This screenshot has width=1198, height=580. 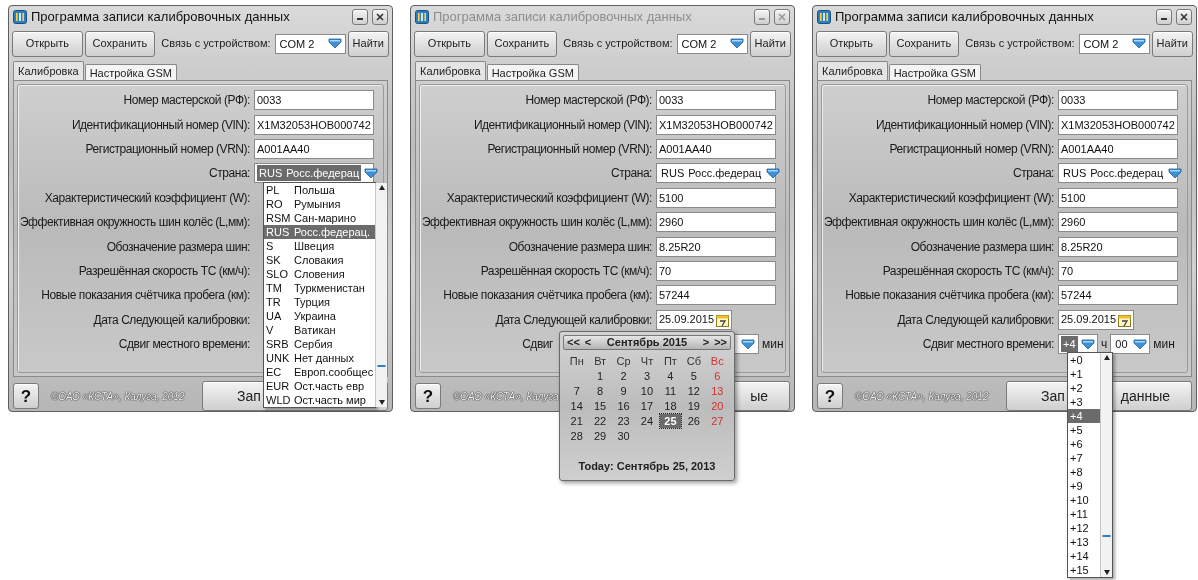 What do you see at coordinates (670, 361) in the screenshot?
I see `weekday-label: Пт` at bounding box center [670, 361].